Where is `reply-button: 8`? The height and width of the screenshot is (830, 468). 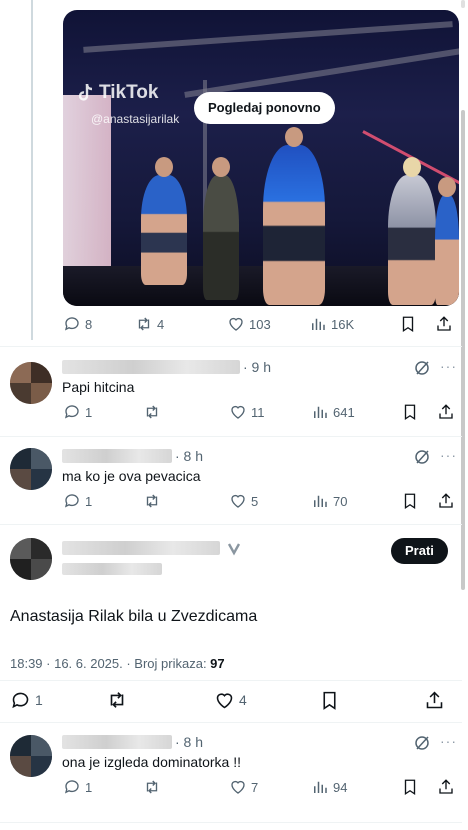
reply-button: 8 is located at coordinates (99, 324).